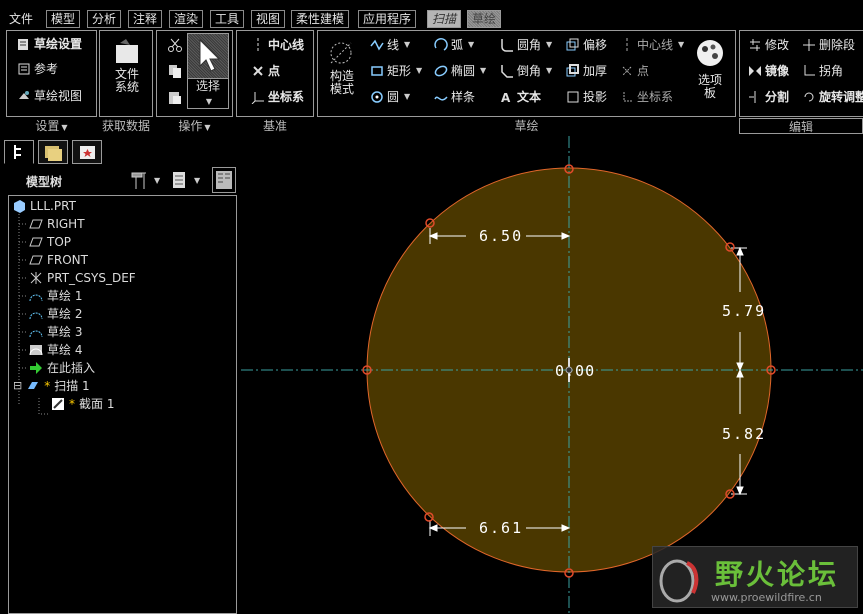  Describe the element at coordinates (575, 371) in the screenshot. I see `dimension-center: 0.00` at that location.